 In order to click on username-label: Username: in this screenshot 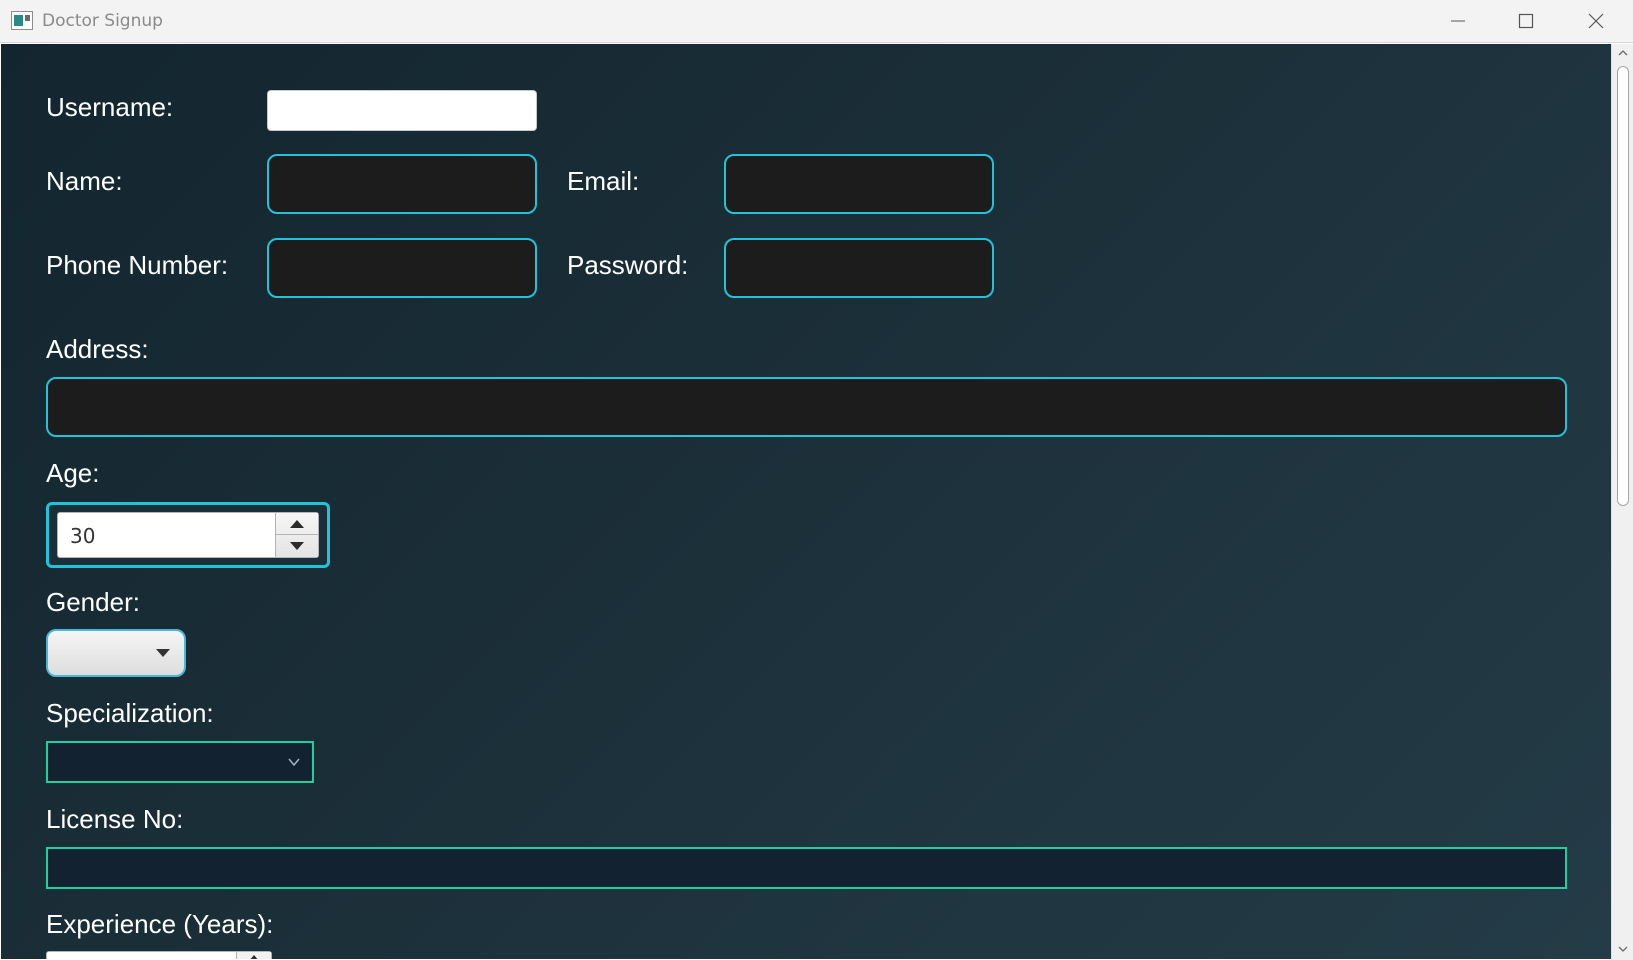, I will do `click(110, 107)`.